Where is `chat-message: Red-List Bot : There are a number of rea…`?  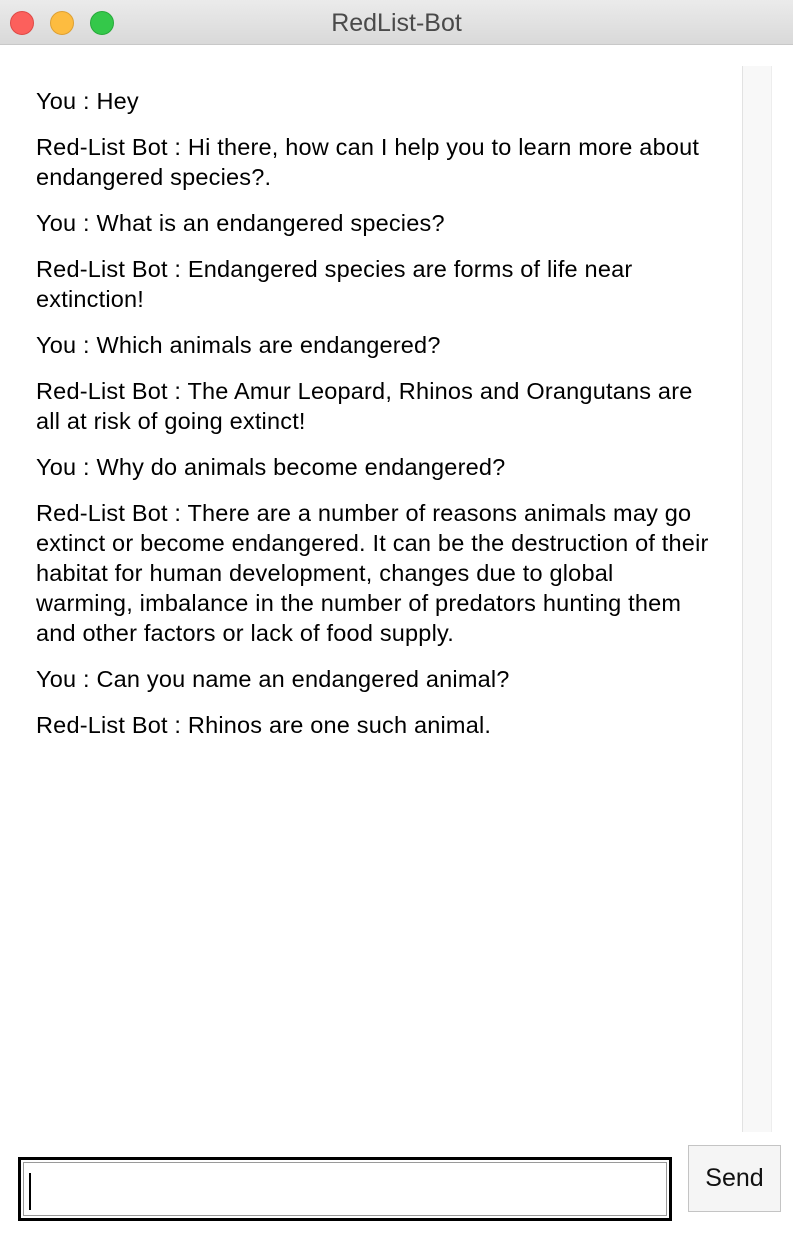
chat-message: Red-List Bot : There are a number of rea… is located at coordinates (372, 573).